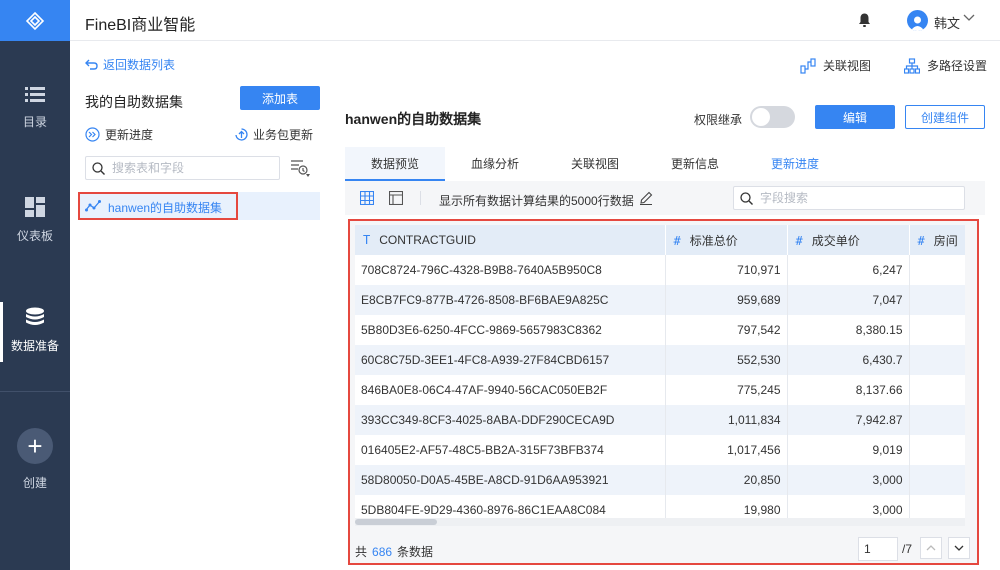 Image resolution: width=1000 pixels, height=570 pixels. What do you see at coordinates (510, 360) in the screenshot?
I see `table-cell: 60C8C75D-3EE1-4FC8-A939-27F84CBD6157` at bounding box center [510, 360].